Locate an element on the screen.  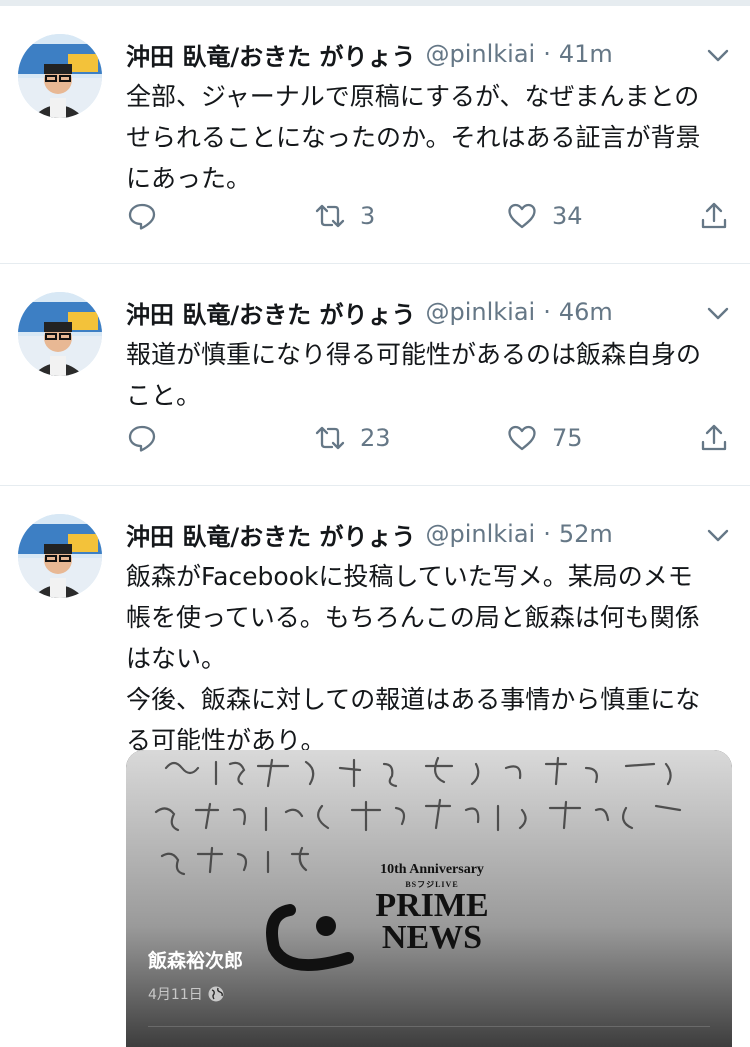
watermark-anniversary: 10th Anniversary is located at coordinates (432, 869).